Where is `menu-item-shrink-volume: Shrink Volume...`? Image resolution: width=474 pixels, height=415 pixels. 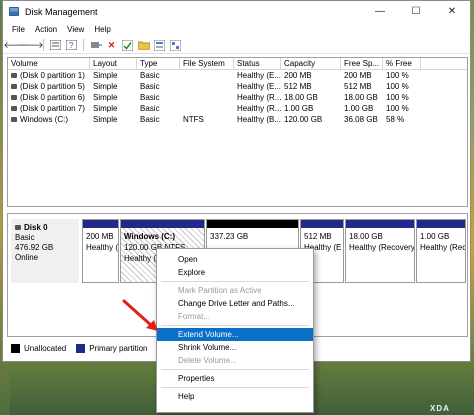
menu-item-shrink-volume: Shrink Volume... is located at coordinates (235, 347).